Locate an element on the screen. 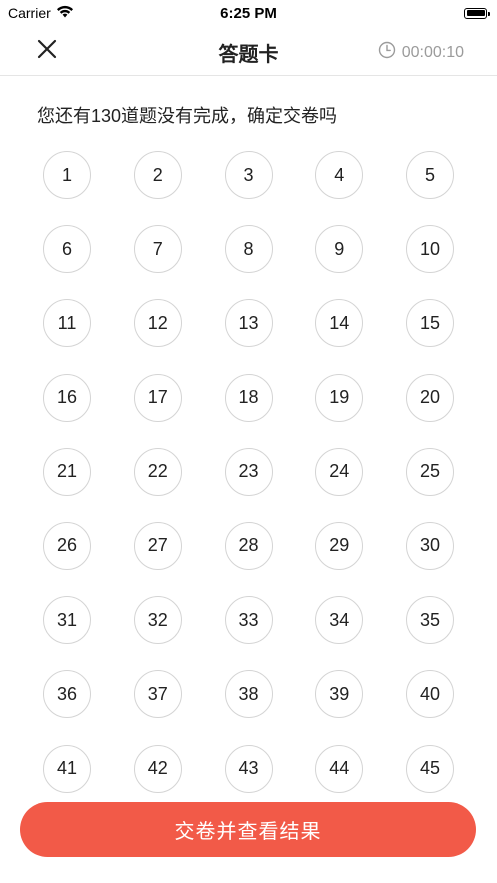 The image size is (497, 883). question-7-button: 7 is located at coordinates (157, 249).